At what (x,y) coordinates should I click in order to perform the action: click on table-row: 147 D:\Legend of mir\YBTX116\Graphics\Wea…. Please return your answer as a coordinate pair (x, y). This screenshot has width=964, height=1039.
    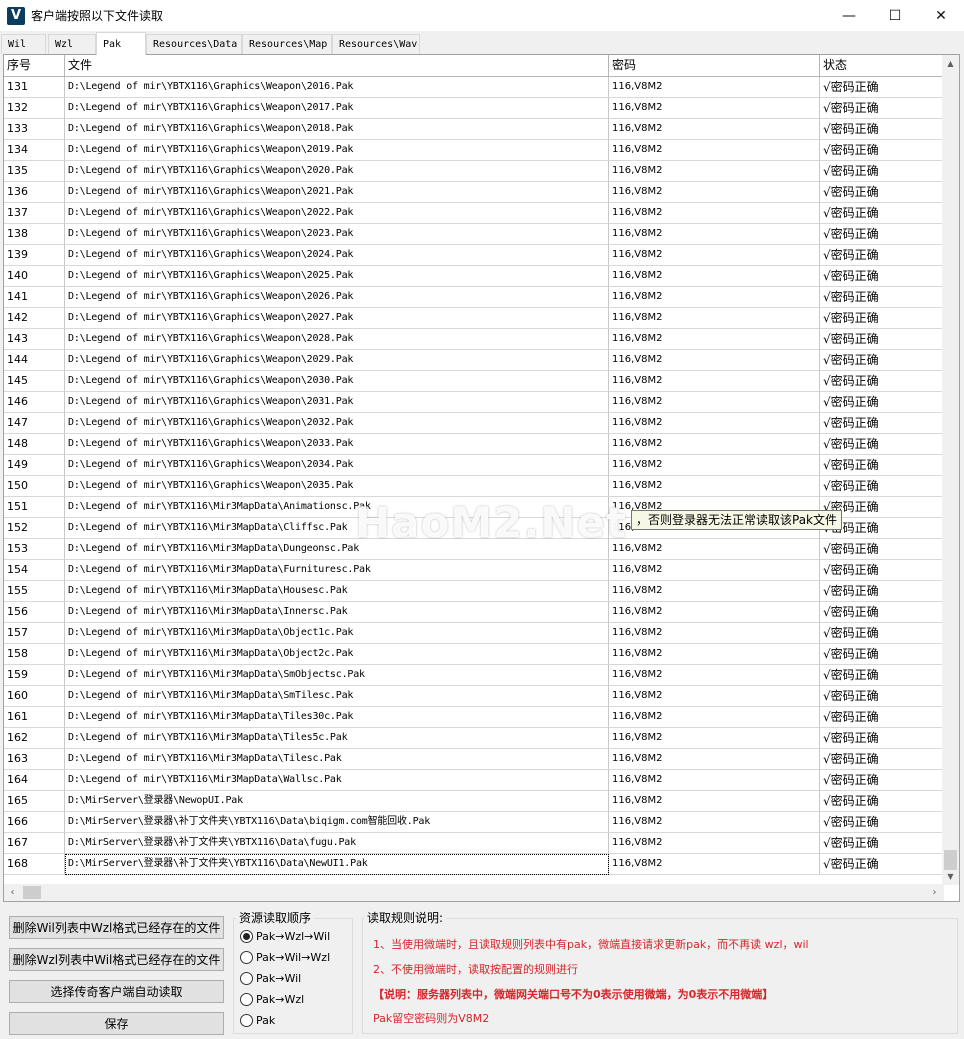
    Looking at the image, I should click on (474, 423).